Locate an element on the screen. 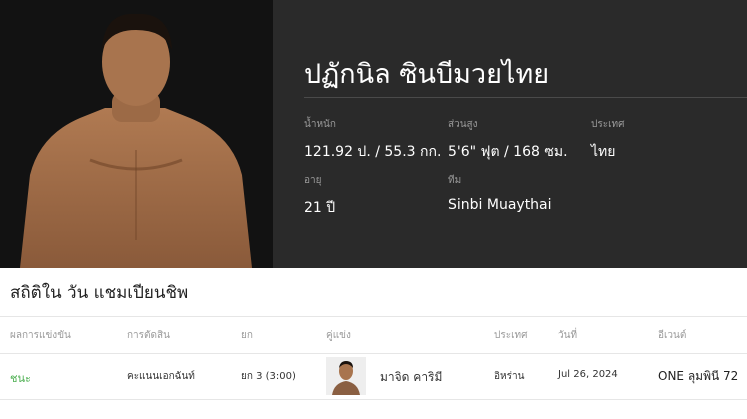 This screenshot has height=419, width=747. col-round: ยก is located at coordinates (247, 335).